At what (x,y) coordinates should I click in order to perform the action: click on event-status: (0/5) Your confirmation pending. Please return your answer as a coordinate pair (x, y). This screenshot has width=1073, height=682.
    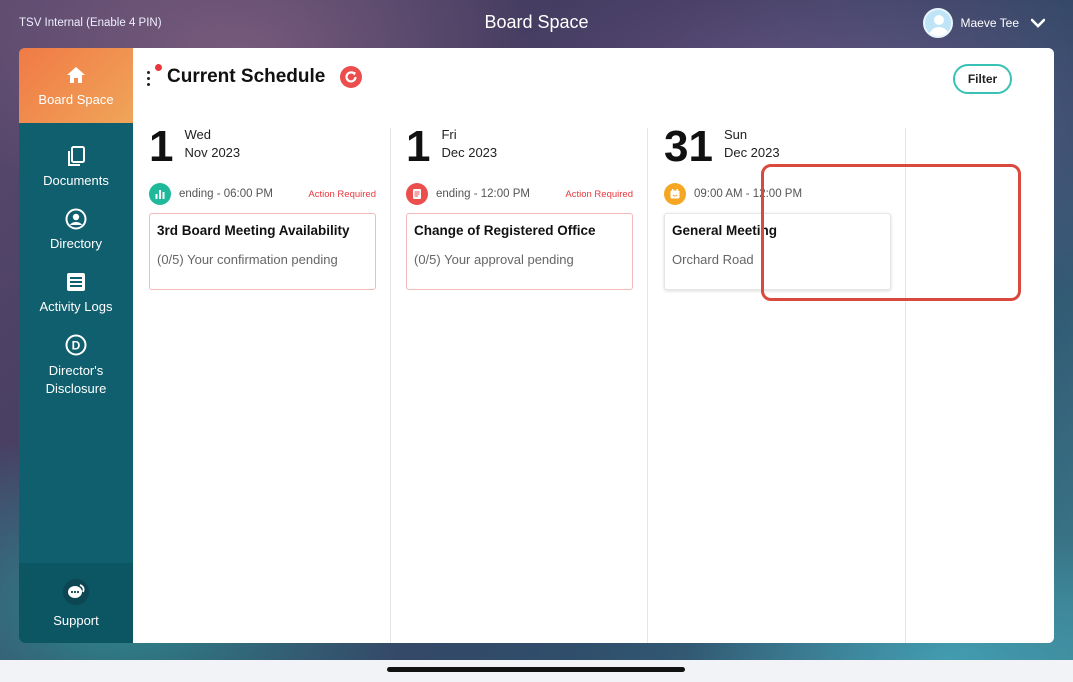
    Looking at the image, I should click on (247, 259).